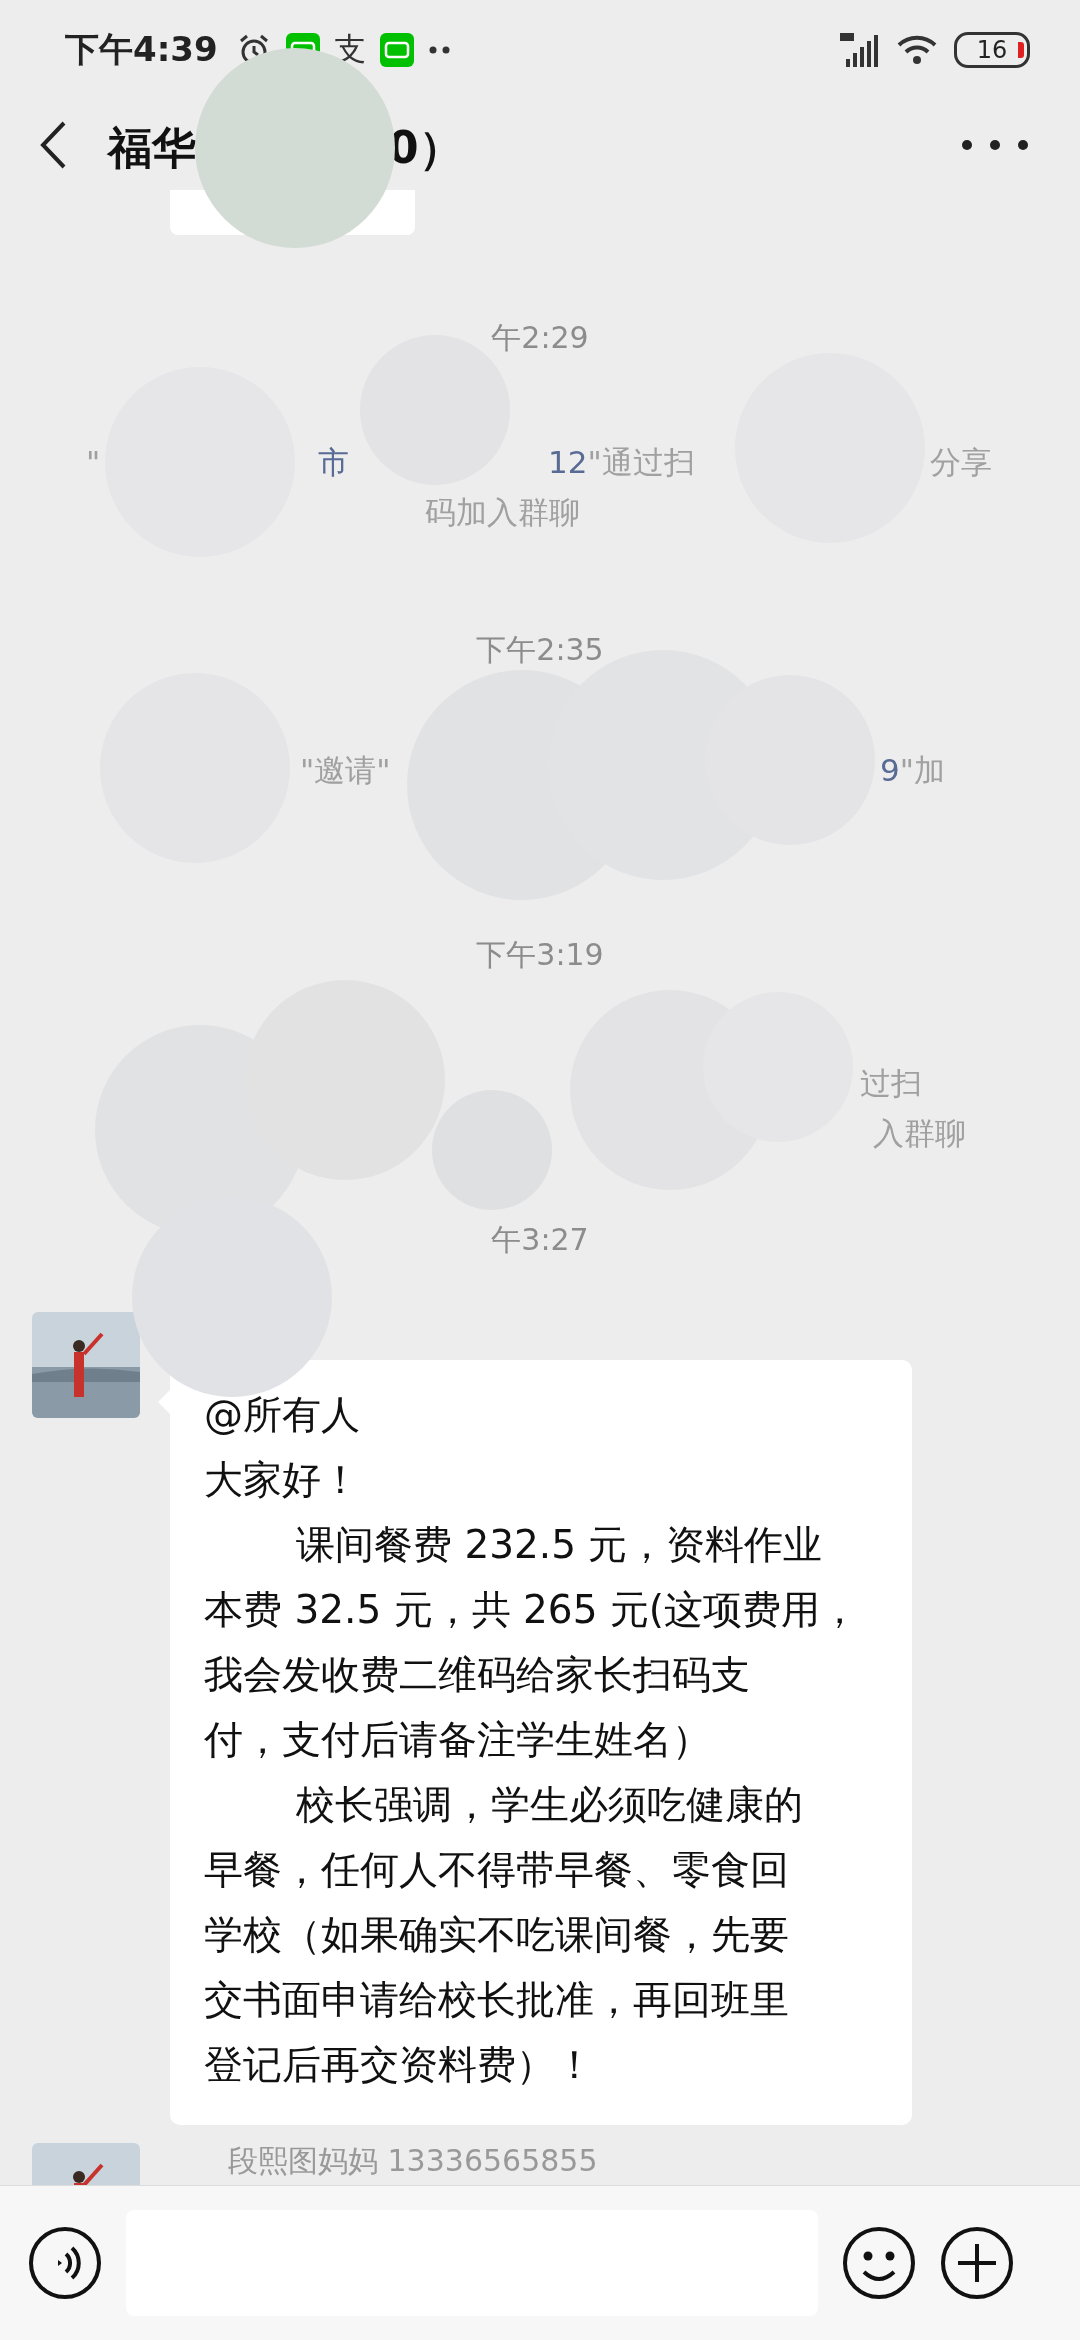  I want to click on system-text: 分享, so click(961, 462).